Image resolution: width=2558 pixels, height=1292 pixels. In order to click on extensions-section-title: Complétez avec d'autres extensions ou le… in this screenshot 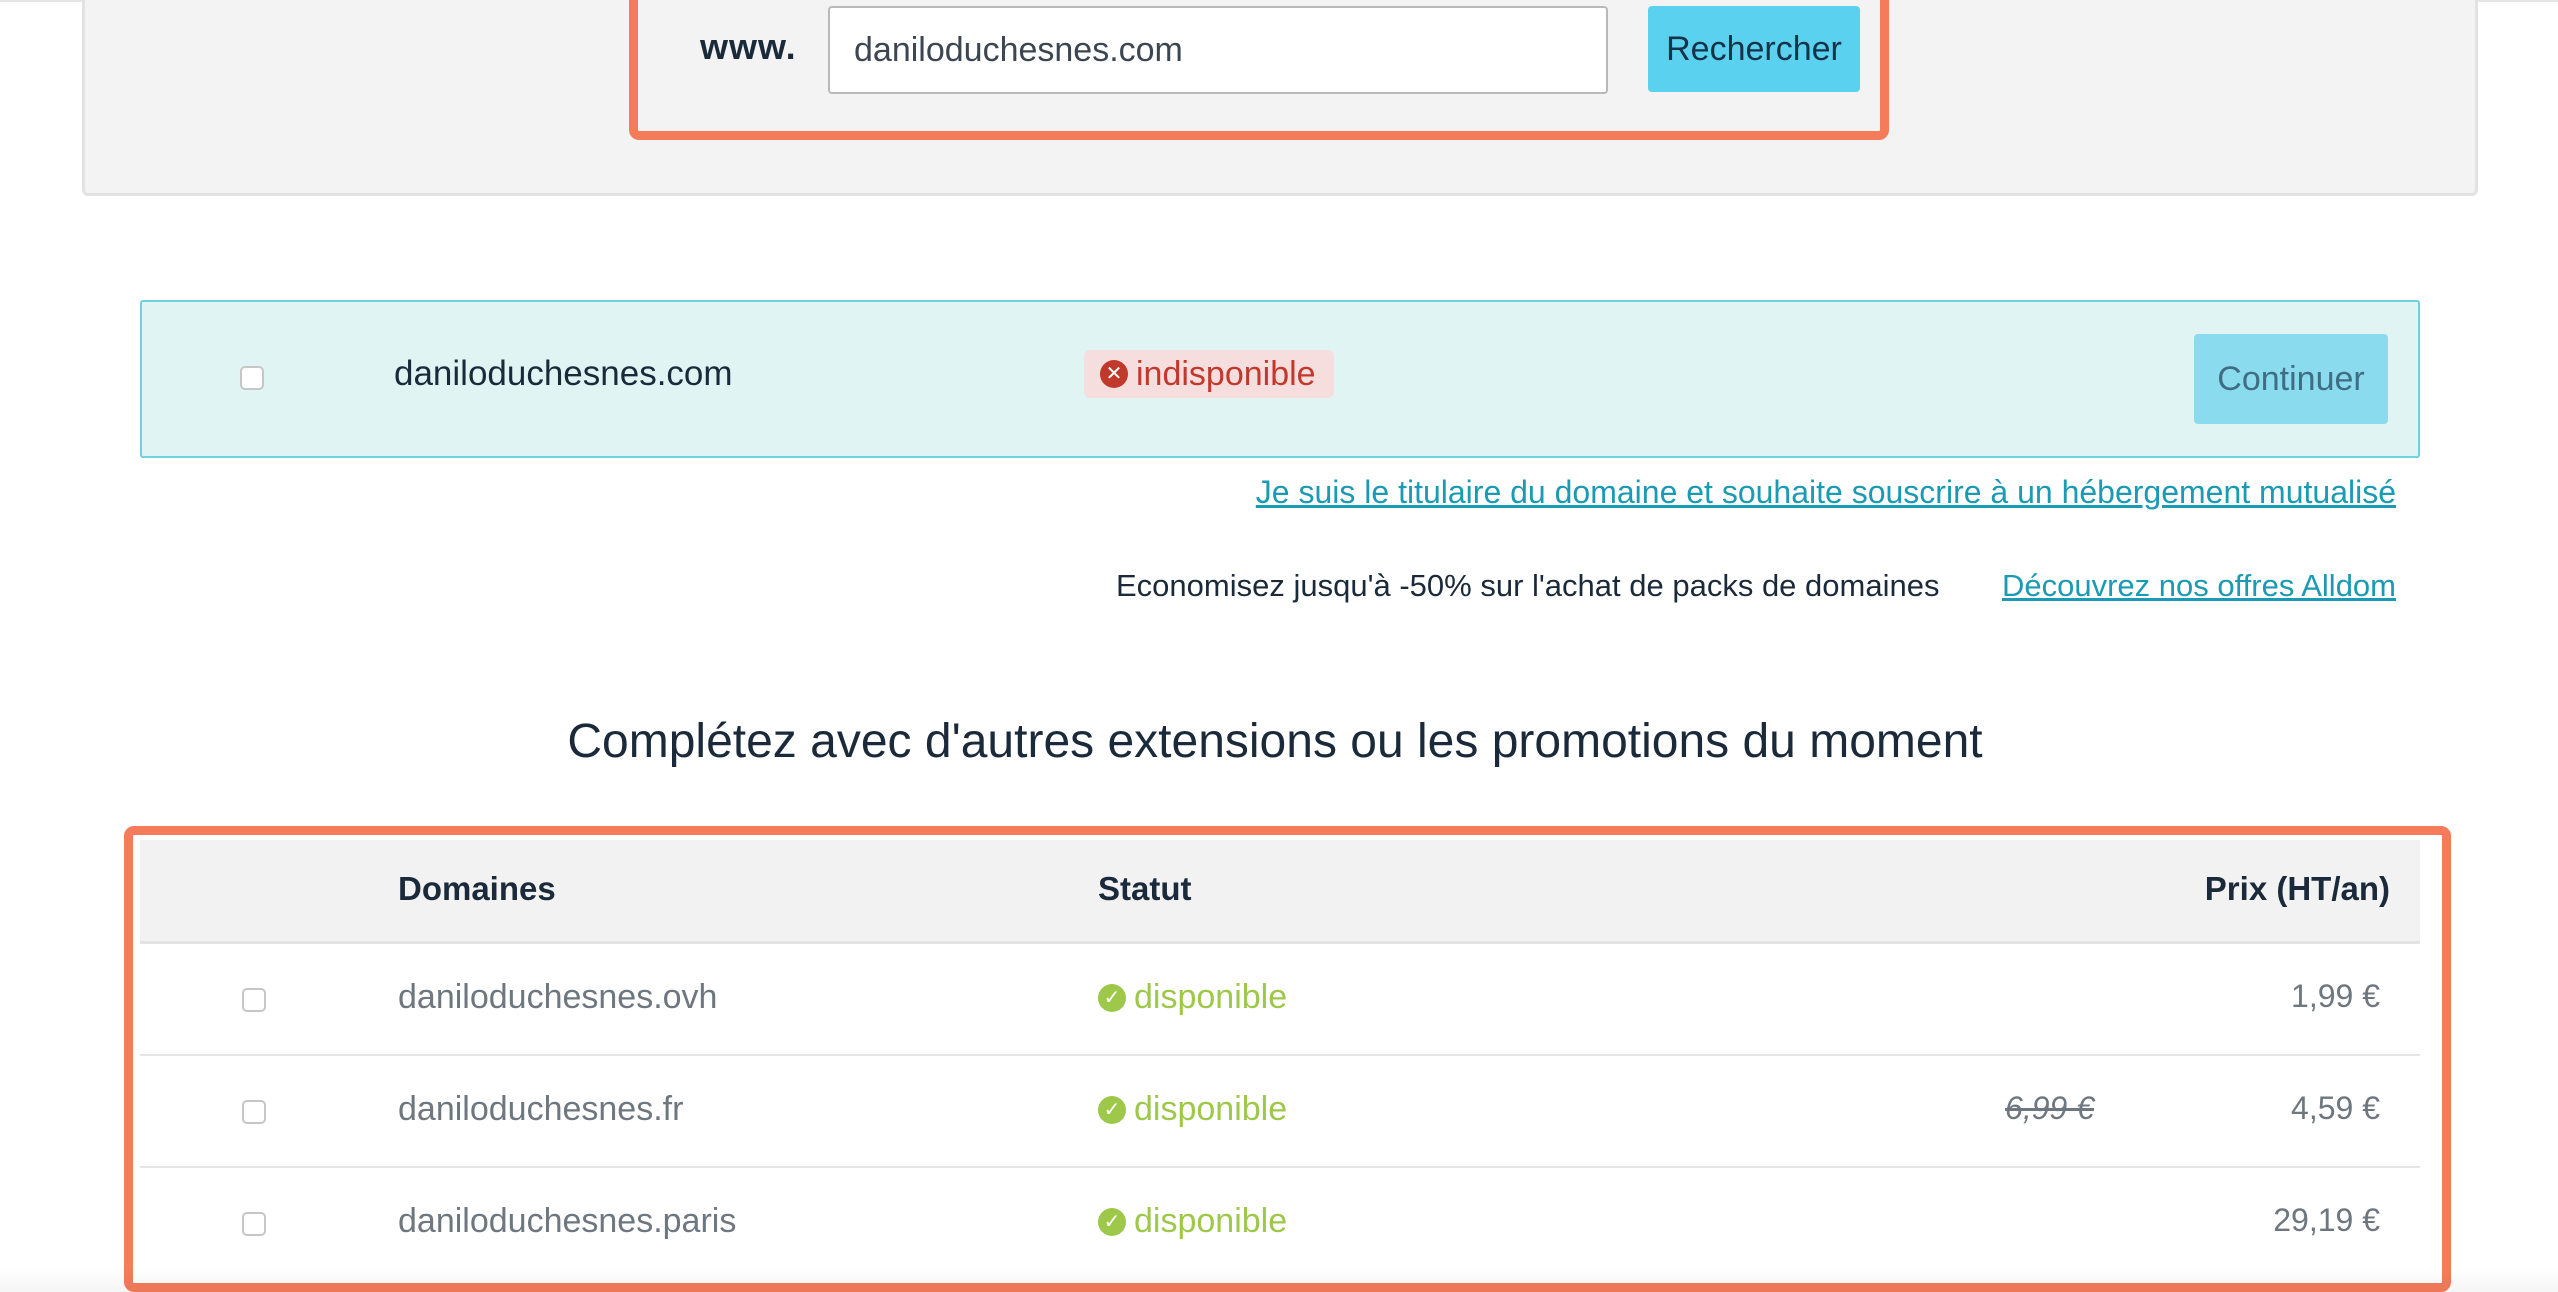, I will do `click(1279, 741)`.